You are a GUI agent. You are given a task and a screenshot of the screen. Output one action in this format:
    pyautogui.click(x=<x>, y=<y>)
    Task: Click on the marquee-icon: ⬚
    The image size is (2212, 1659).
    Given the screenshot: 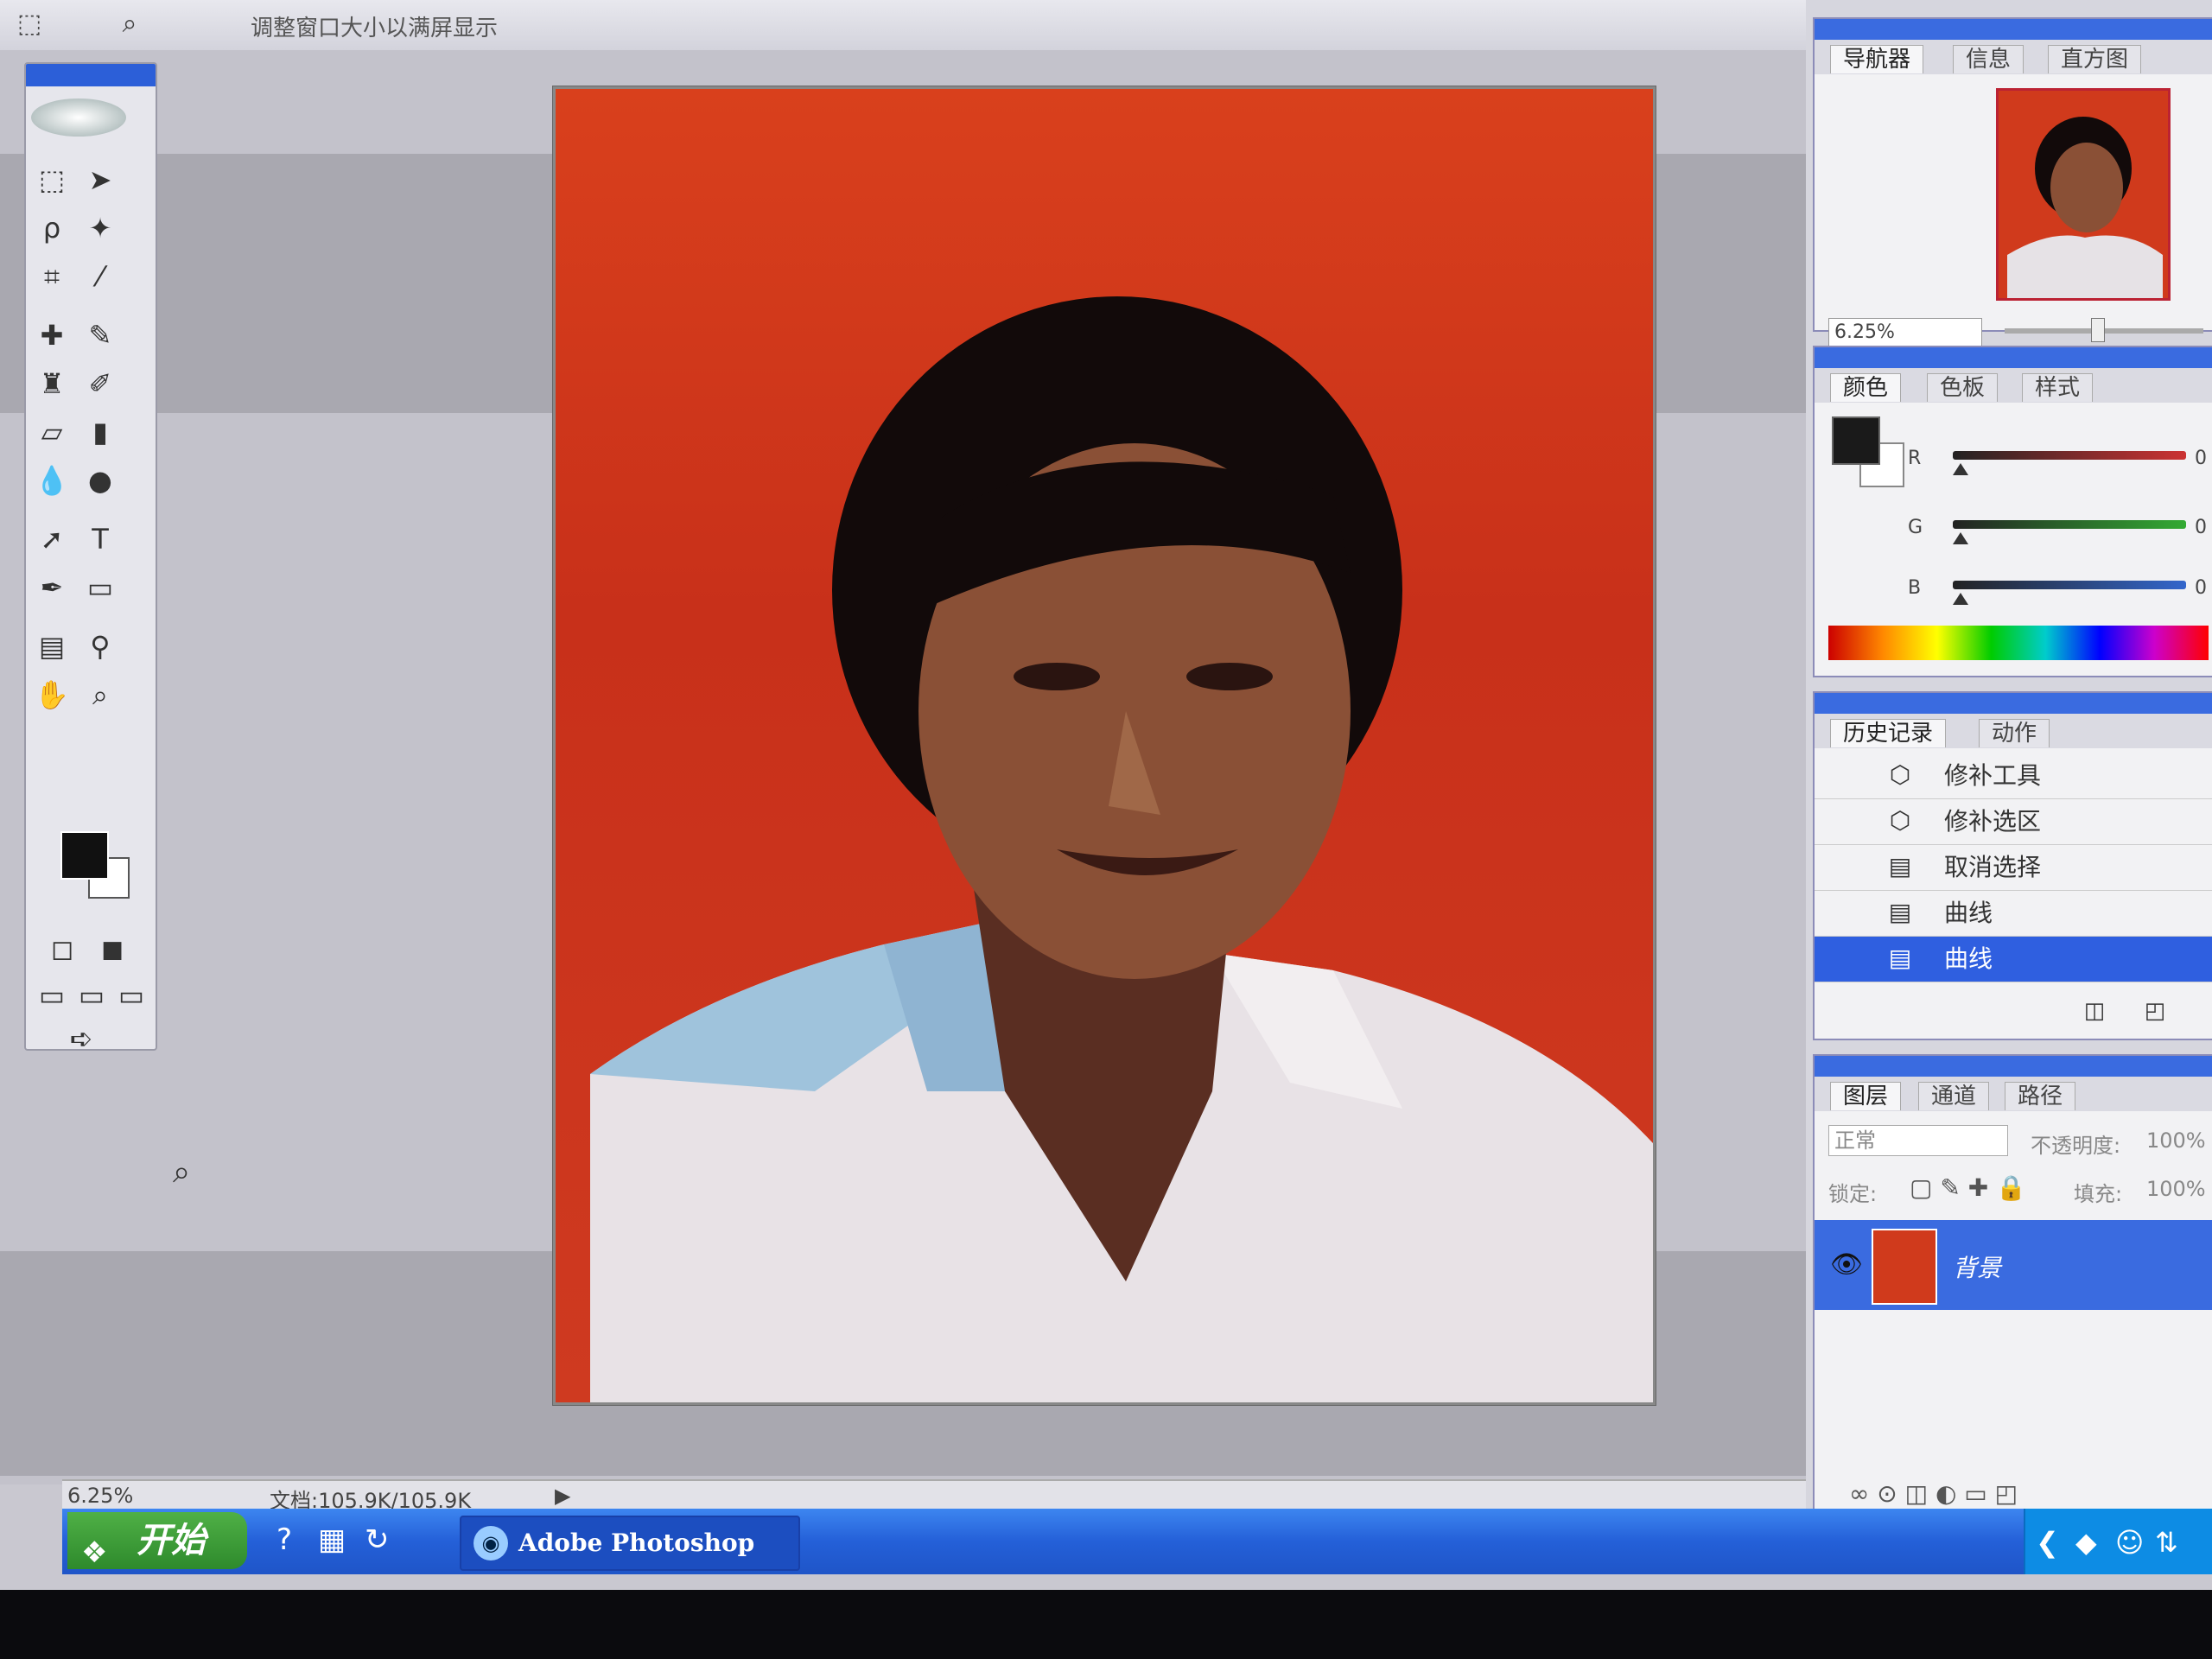 What is the action you would take?
    pyautogui.click(x=29, y=24)
    